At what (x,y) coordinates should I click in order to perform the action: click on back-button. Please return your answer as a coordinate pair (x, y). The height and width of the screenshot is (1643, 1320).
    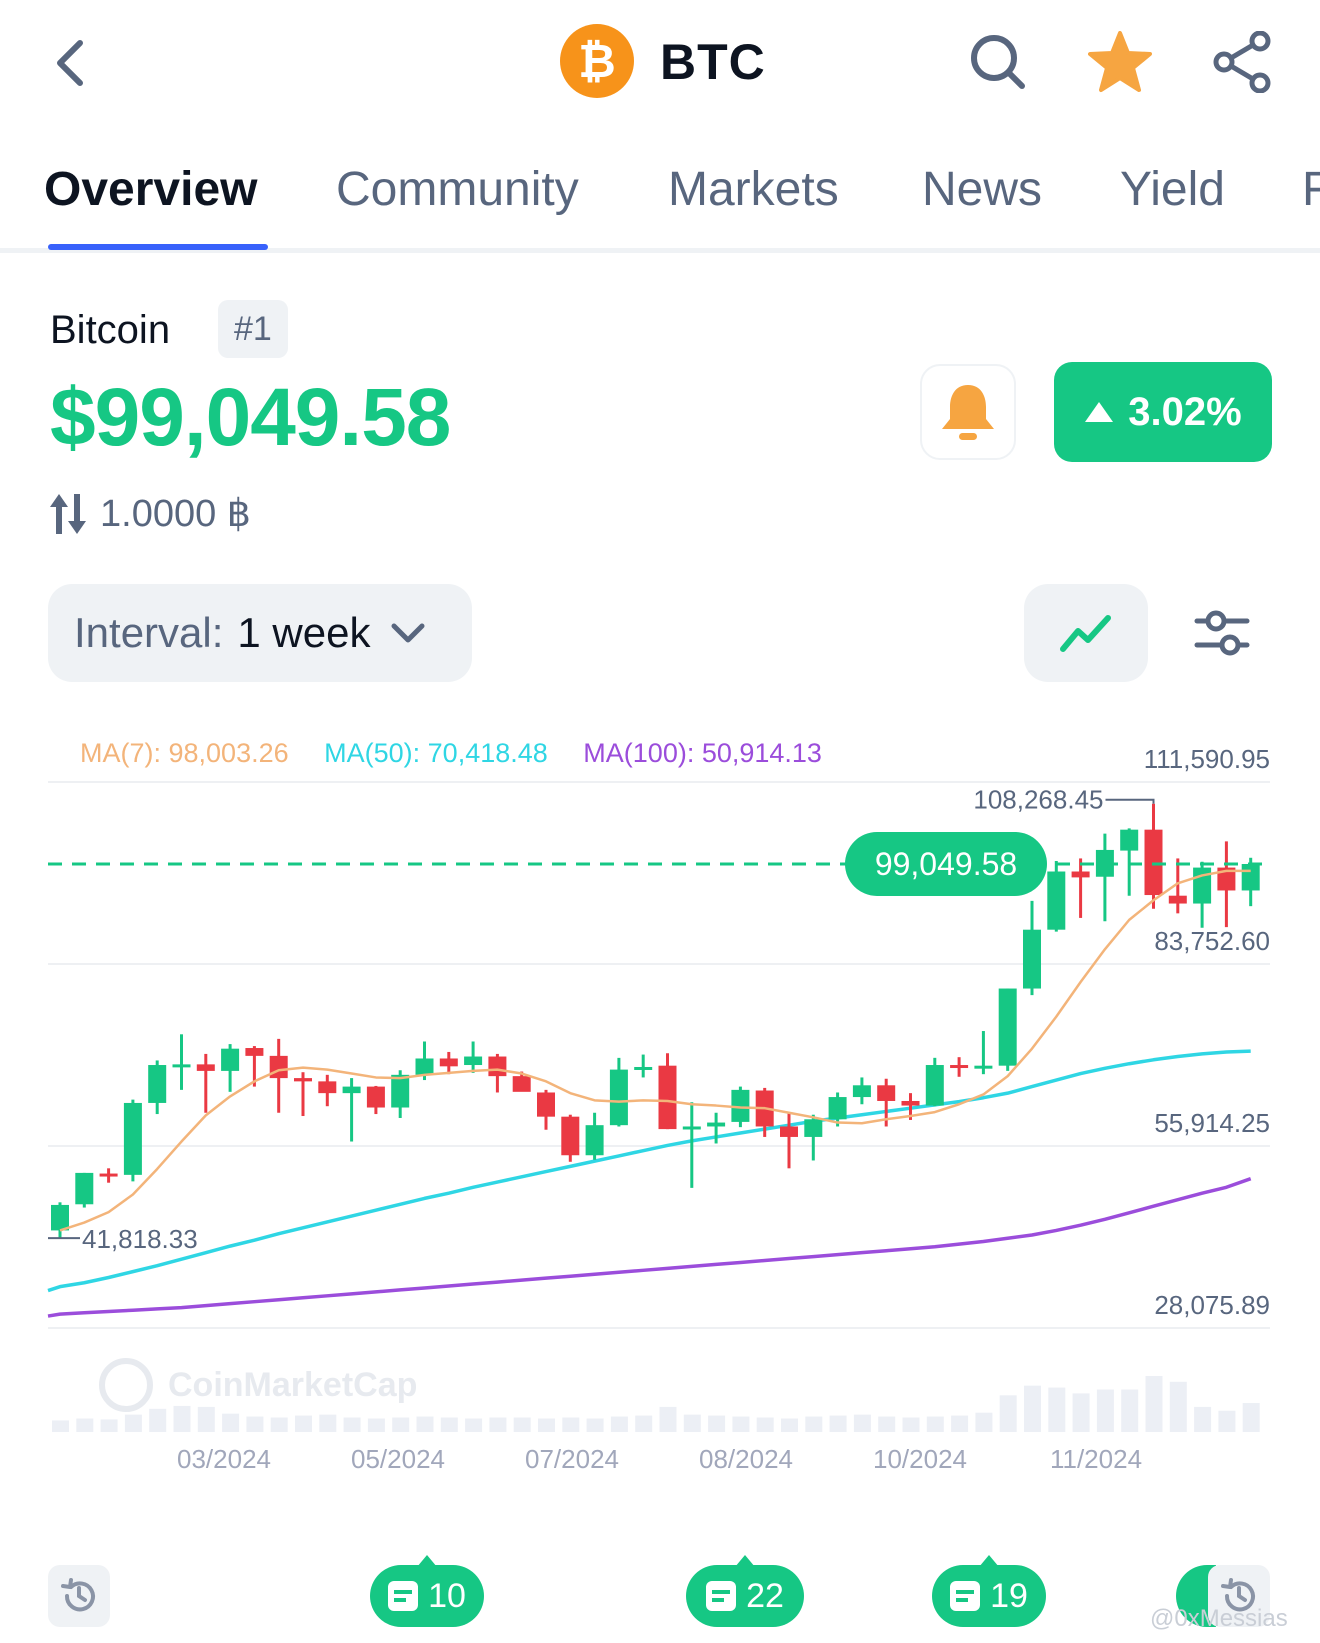
    Looking at the image, I should click on (70, 63).